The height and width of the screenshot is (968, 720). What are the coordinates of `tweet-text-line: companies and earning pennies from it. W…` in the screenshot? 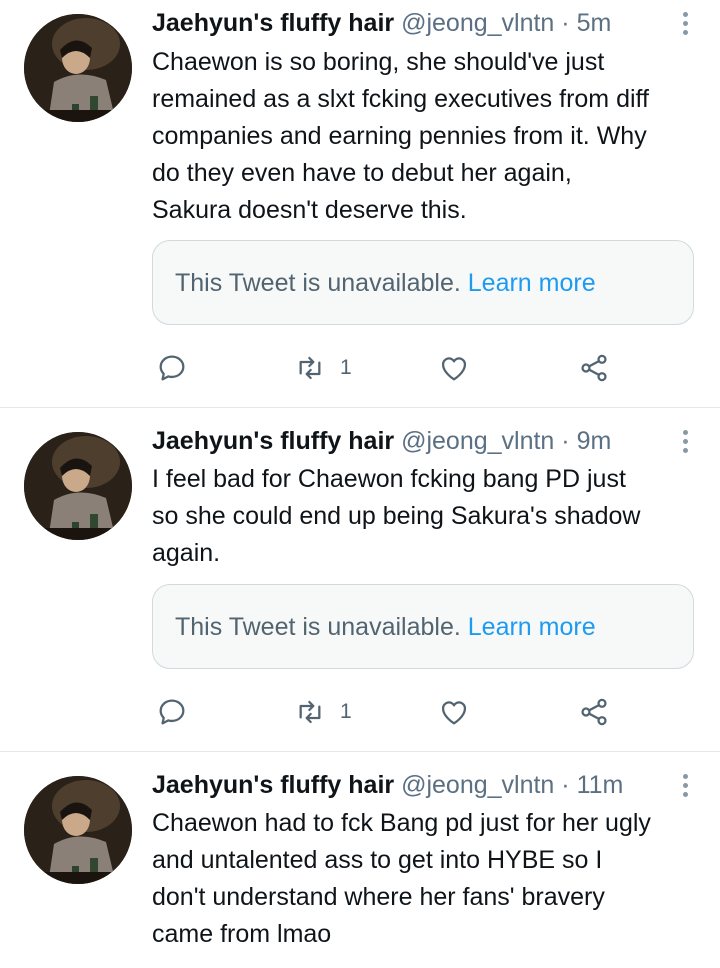 It's located at (399, 136).